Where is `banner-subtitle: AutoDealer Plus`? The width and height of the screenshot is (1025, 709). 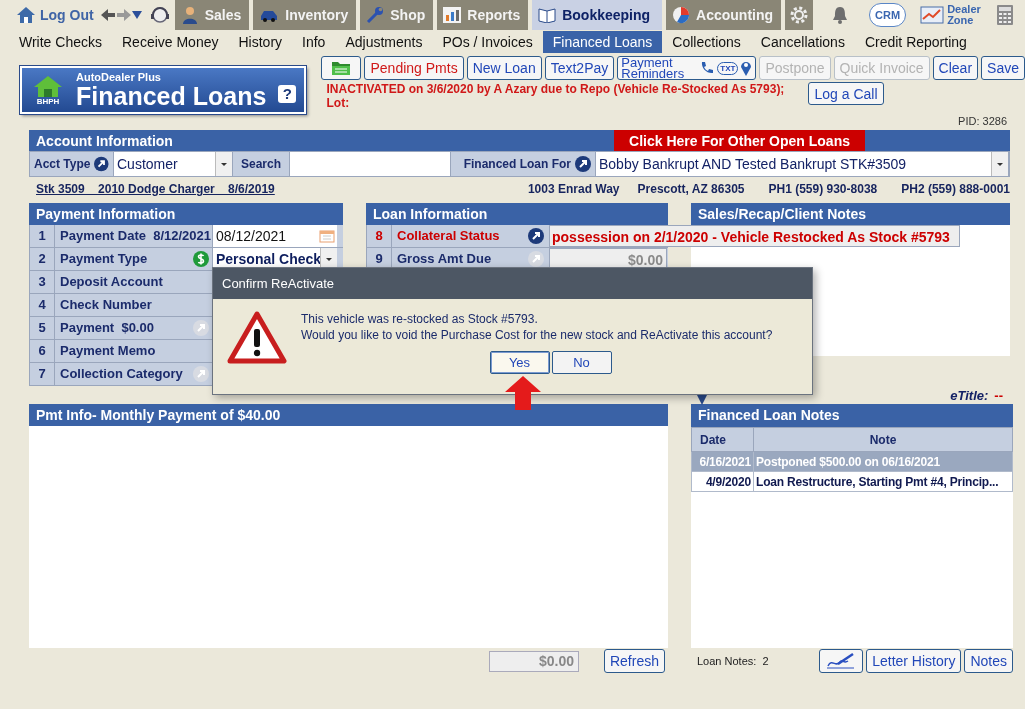 banner-subtitle: AutoDealer Plus is located at coordinates (119, 77).